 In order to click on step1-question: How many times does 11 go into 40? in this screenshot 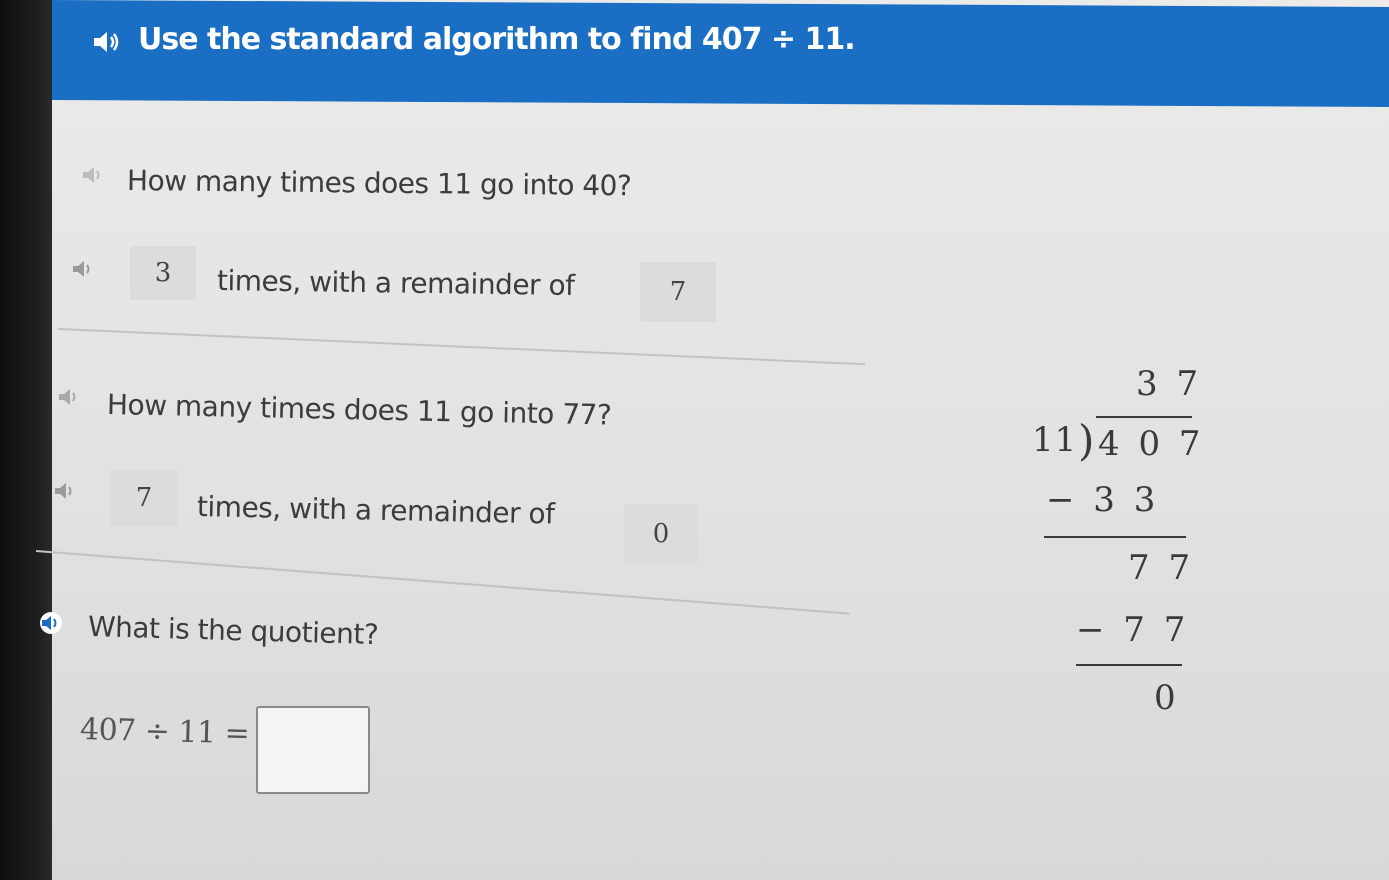, I will do `click(379, 183)`.